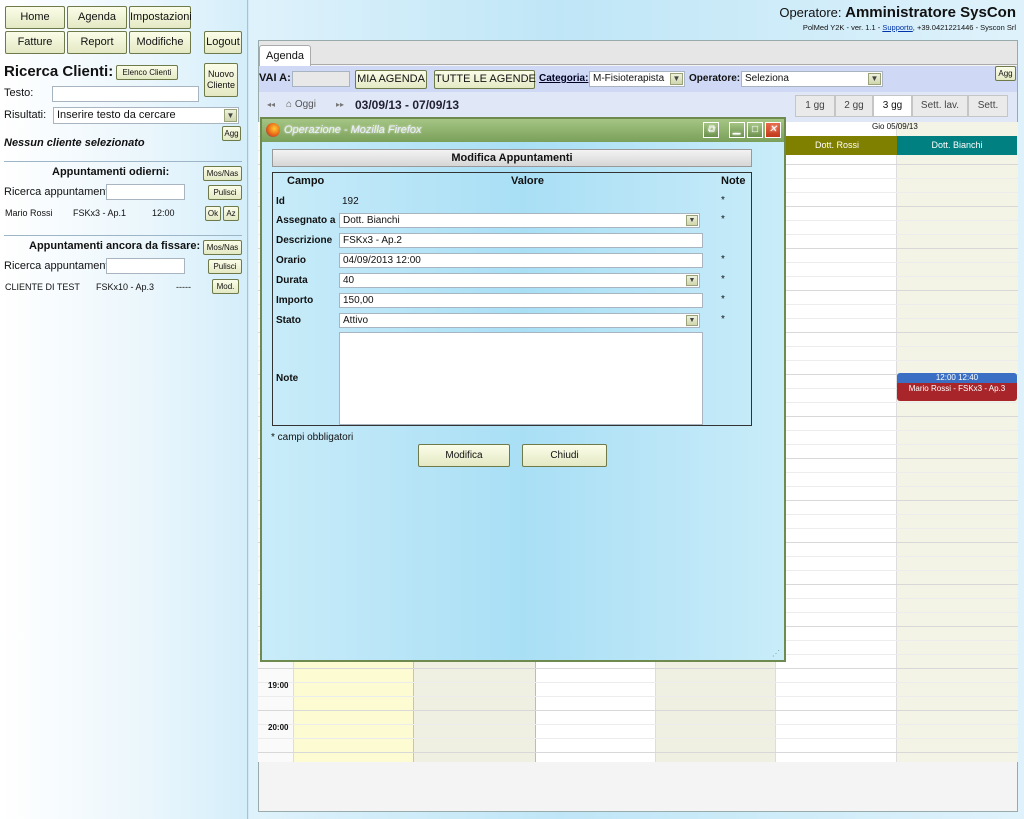 Image resolution: width=1024 pixels, height=819 pixels. What do you see at coordinates (145, 266) in the screenshot?
I see `ricerca-pending-input` at bounding box center [145, 266].